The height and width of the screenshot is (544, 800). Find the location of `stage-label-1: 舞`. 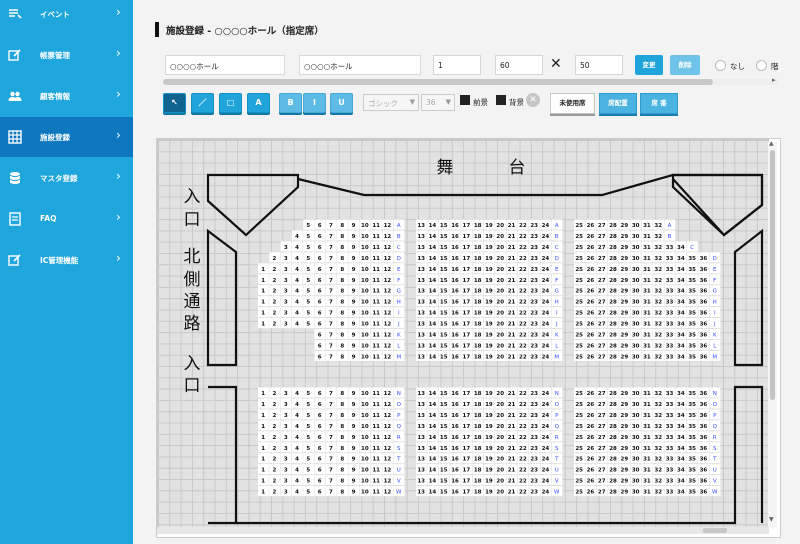

stage-label-1: 舞 is located at coordinates (445, 168).